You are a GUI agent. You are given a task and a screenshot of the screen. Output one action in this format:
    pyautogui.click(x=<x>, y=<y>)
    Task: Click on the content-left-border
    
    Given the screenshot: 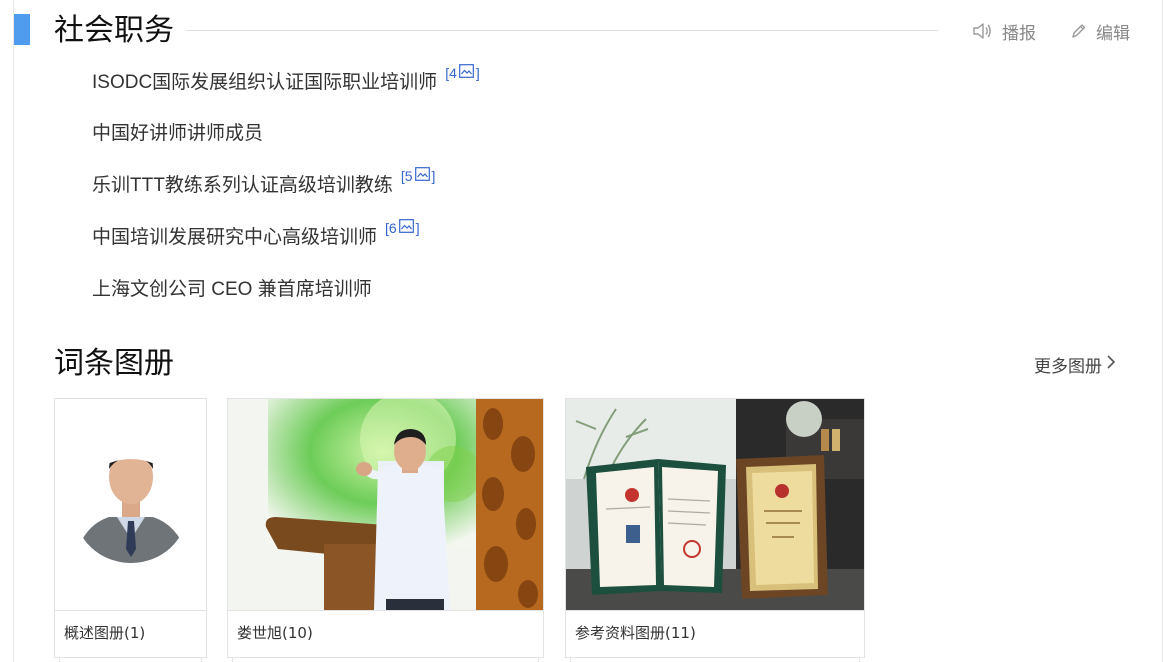 What is the action you would take?
    pyautogui.click(x=13, y=331)
    